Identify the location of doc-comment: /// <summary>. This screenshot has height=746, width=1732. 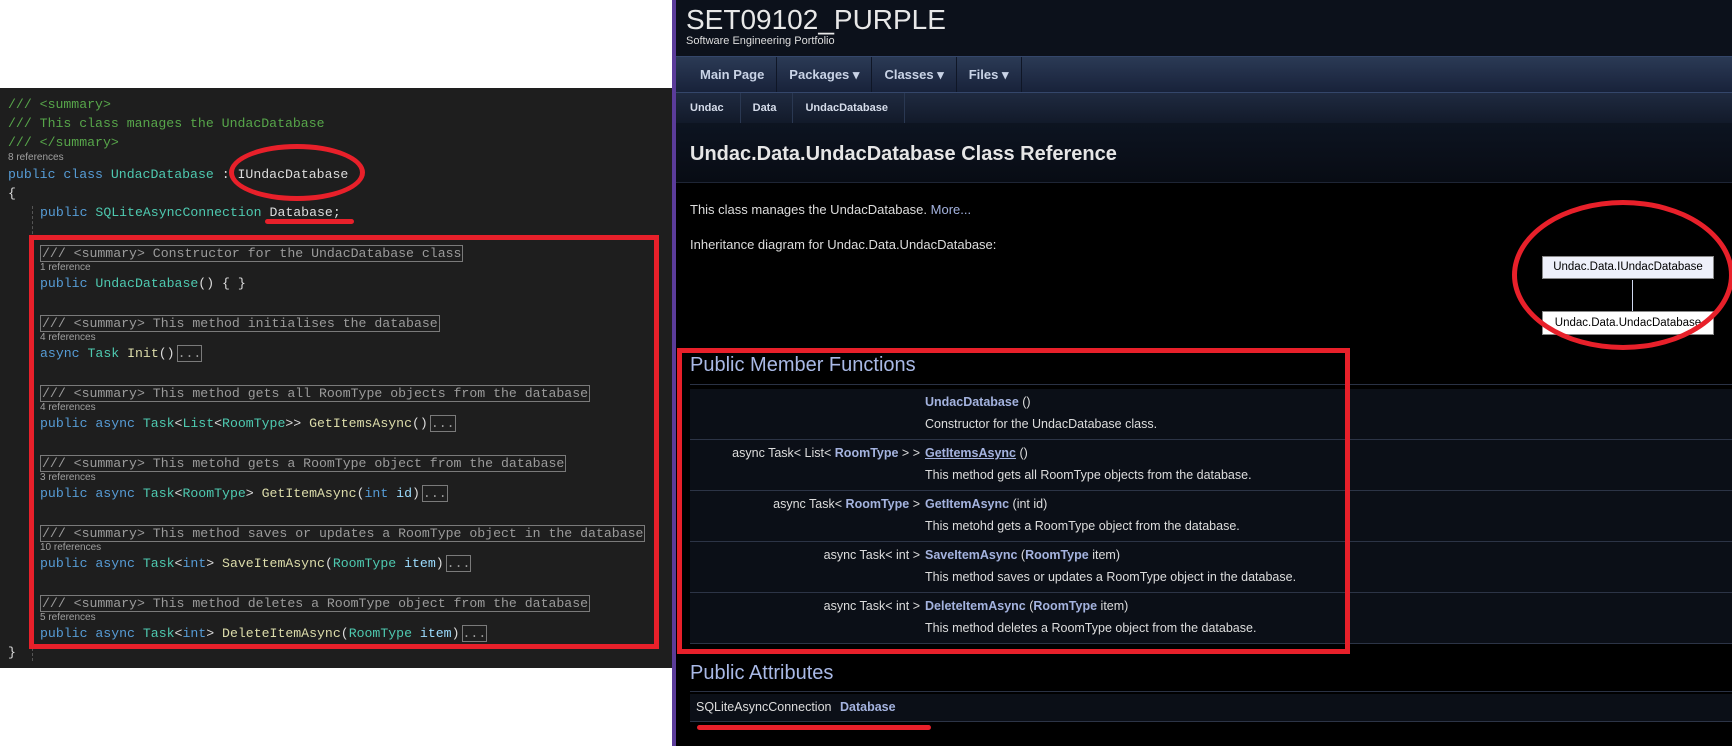
(59, 104).